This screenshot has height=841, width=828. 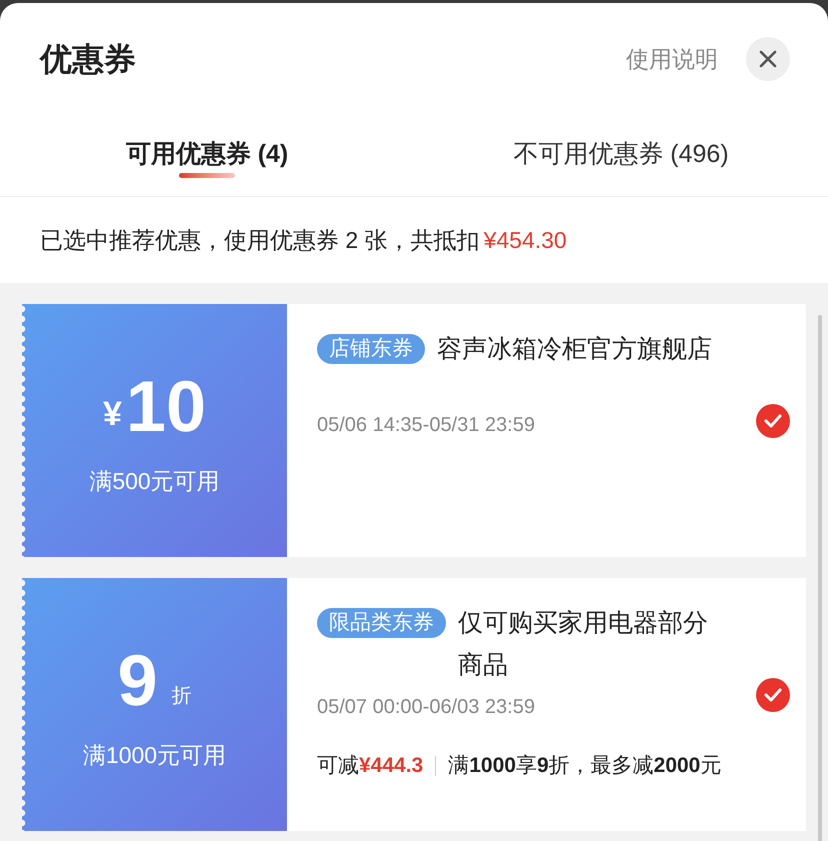 I want to click on tab: 不可用优惠券 (496), so click(x=621, y=154).